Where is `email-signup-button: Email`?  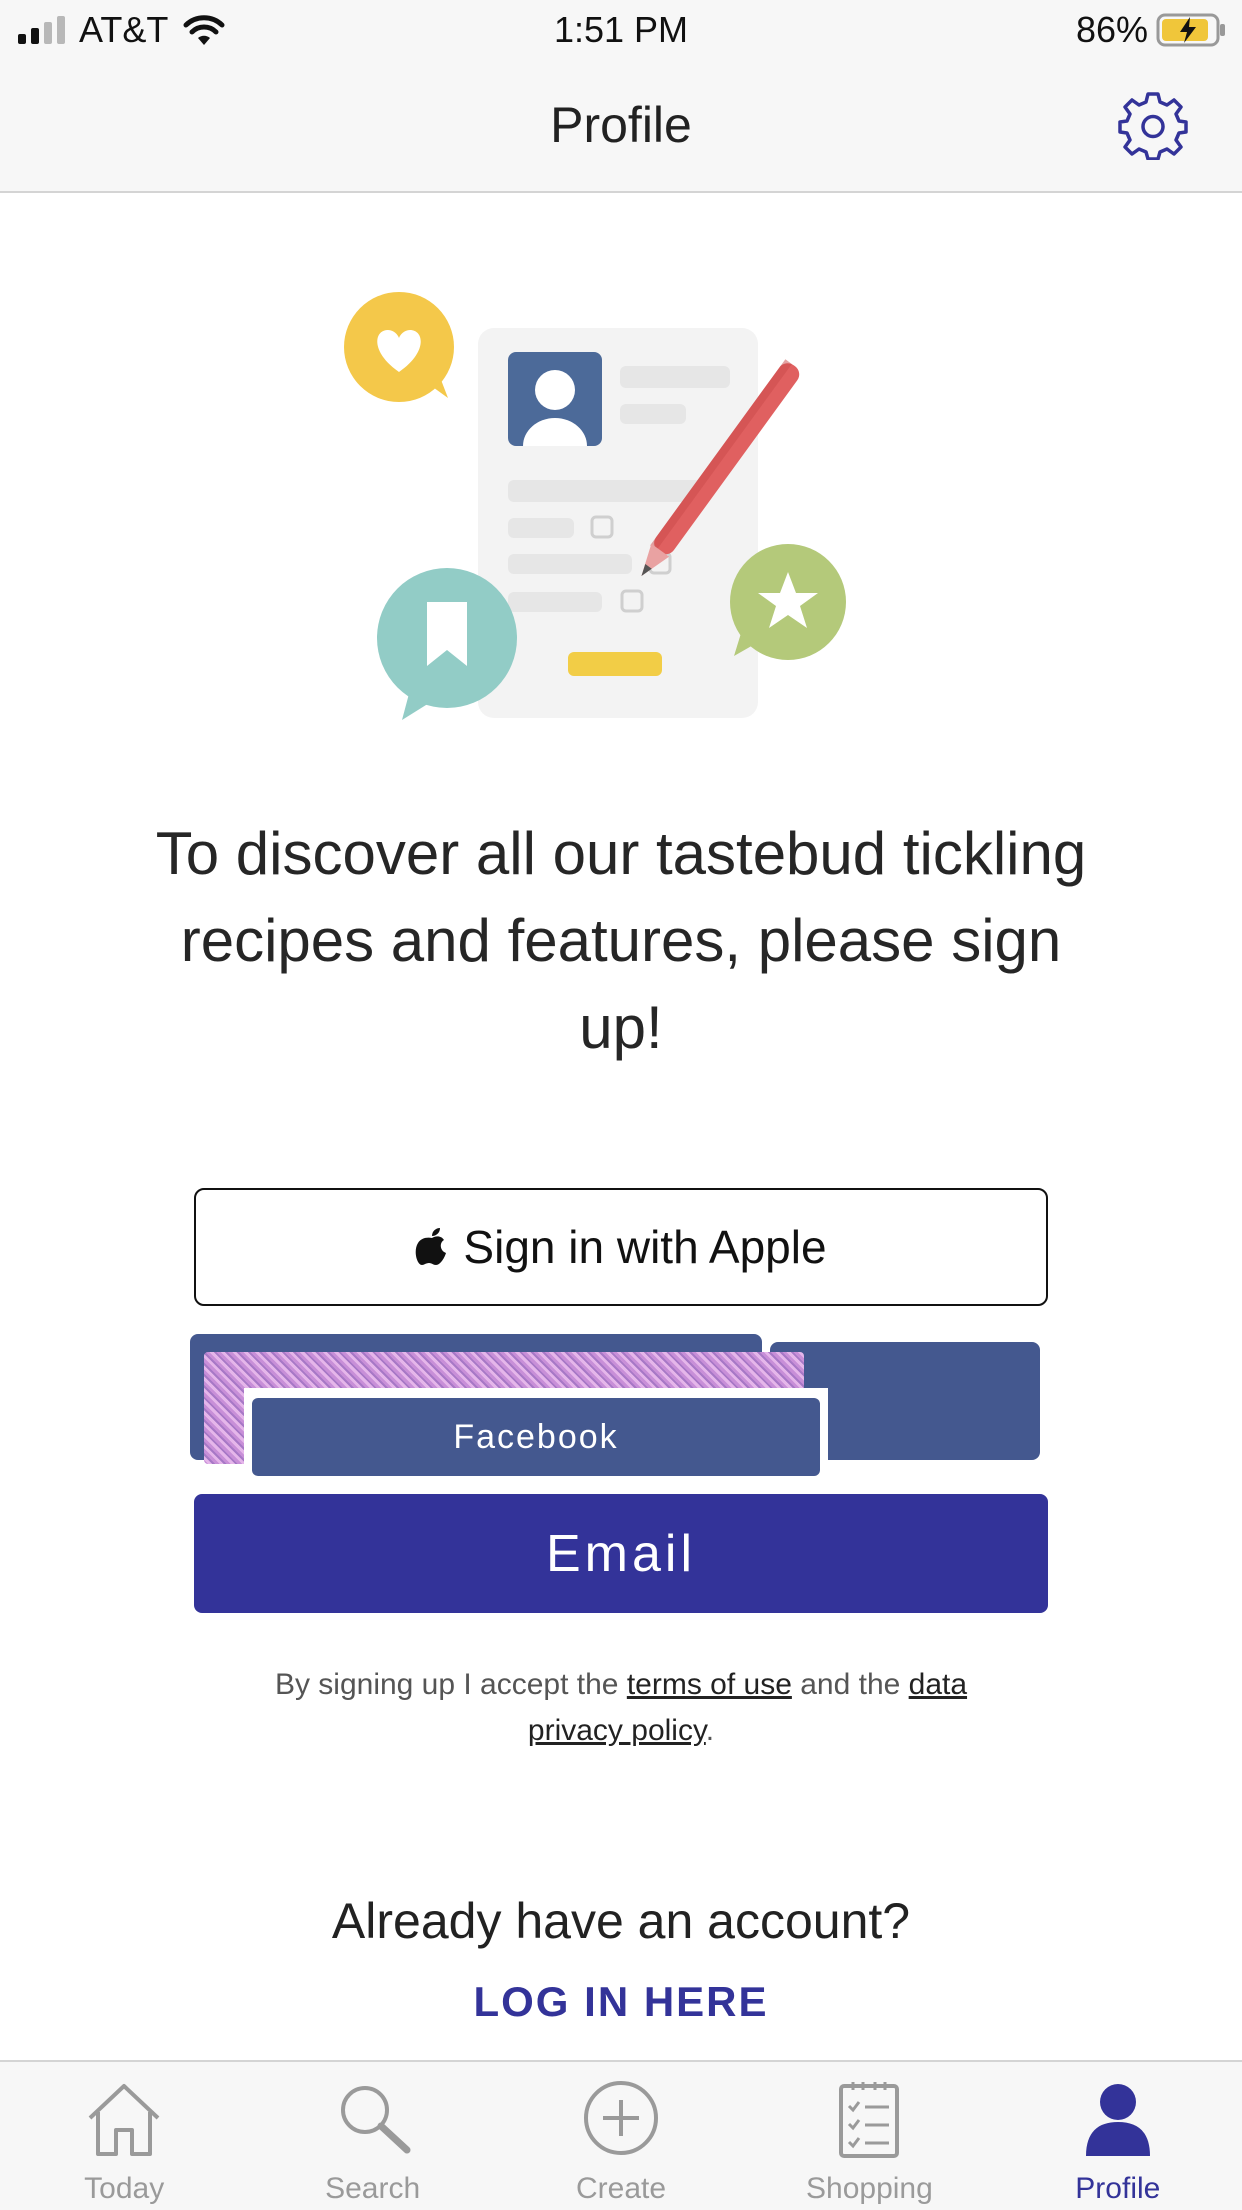
email-signup-button: Email is located at coordinates (621, 1553).